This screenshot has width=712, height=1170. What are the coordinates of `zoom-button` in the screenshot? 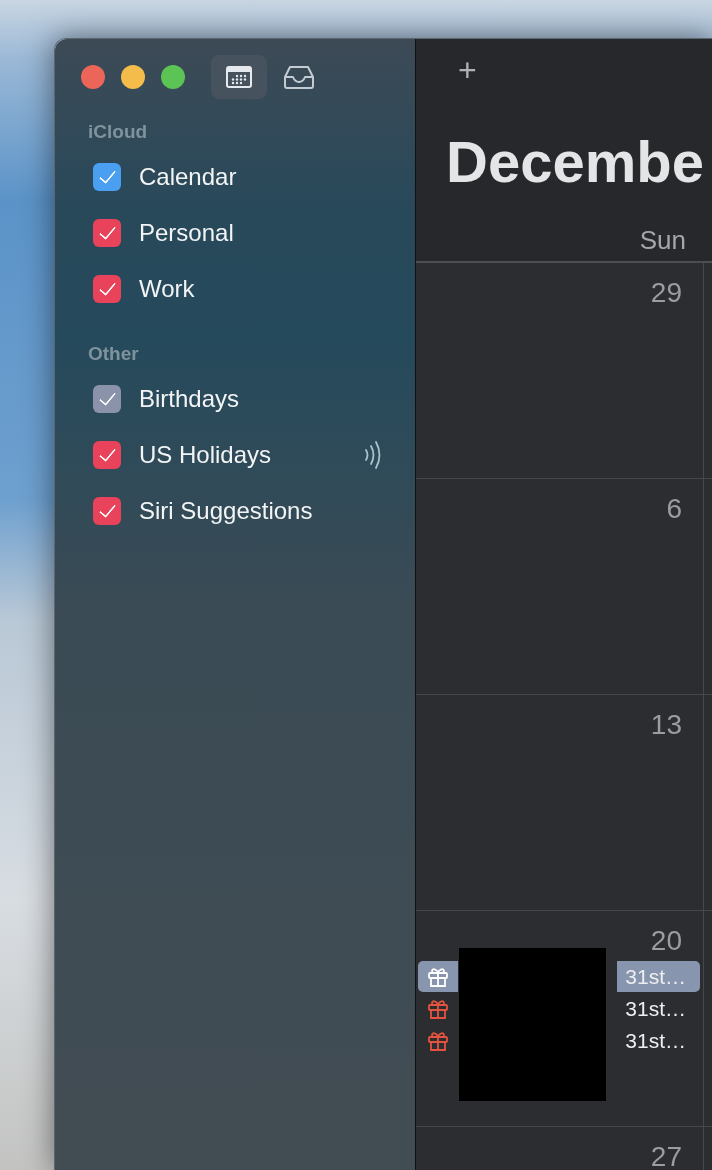 It's located at (173, 77).